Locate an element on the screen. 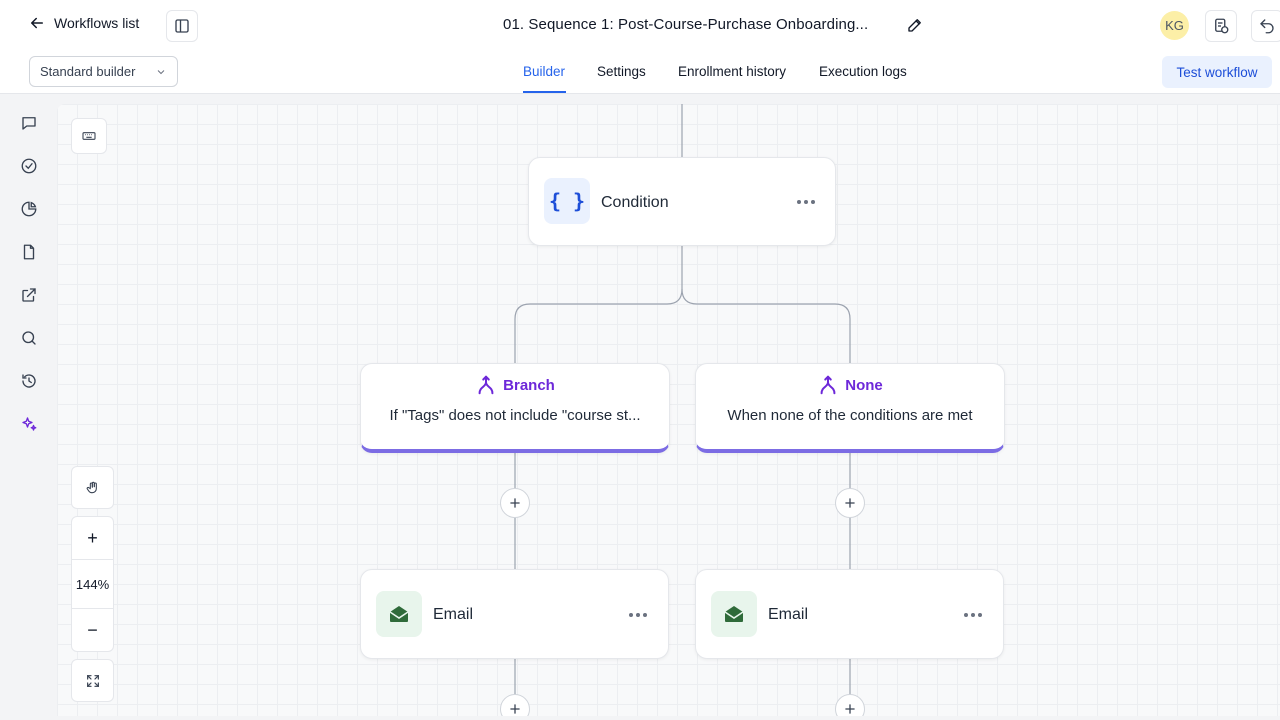 Image resolution: width=1280 pixels, height=720 pixels. active-tab-indicator is located at coordinates (544, 92).